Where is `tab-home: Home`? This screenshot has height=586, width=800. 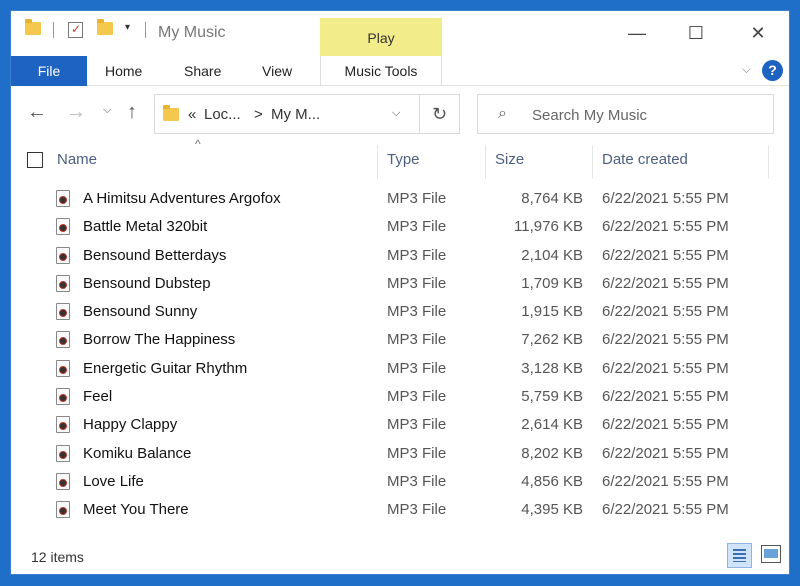 tab-home: Home is located at coordinates (123, 71).